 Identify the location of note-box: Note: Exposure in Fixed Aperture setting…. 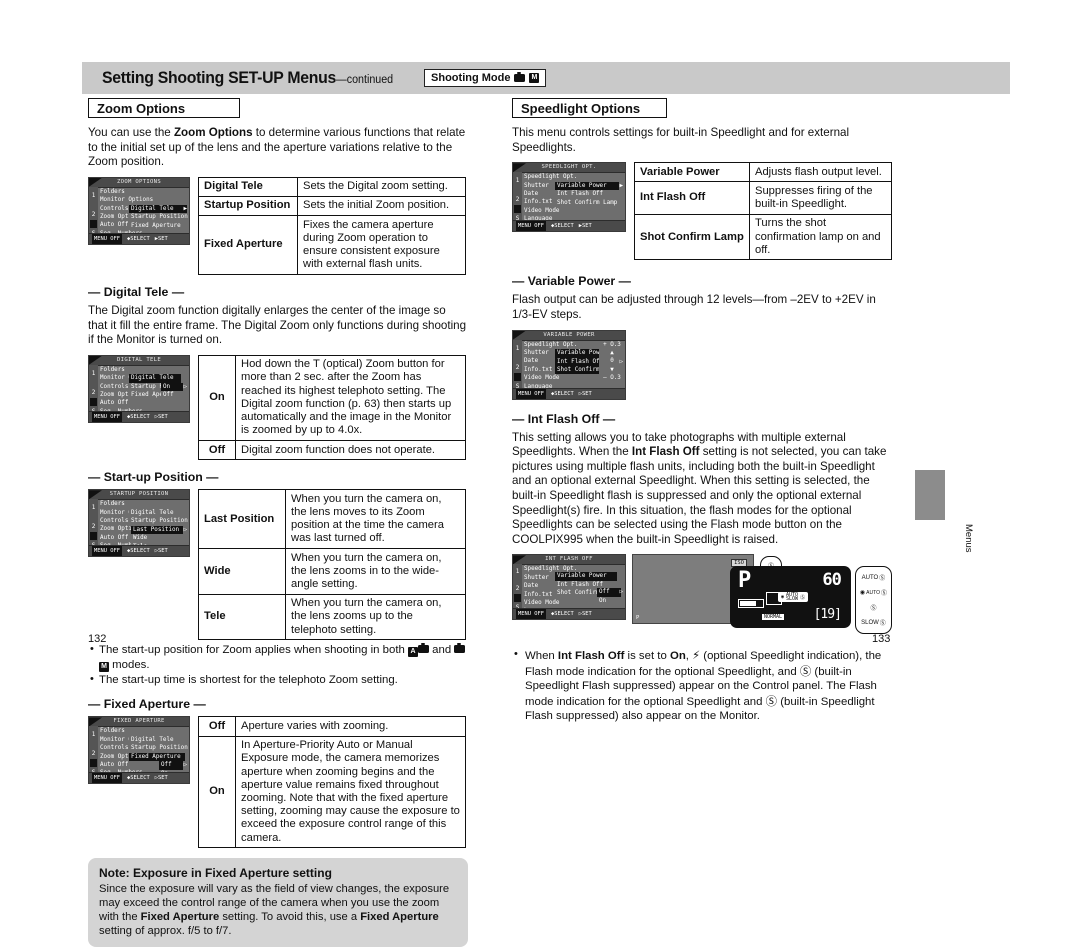
(278, 902).